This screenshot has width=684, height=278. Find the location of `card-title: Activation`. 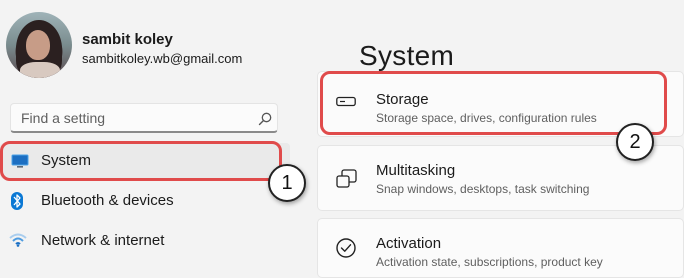

card-title: Activation is located at coordinates (409, 243).